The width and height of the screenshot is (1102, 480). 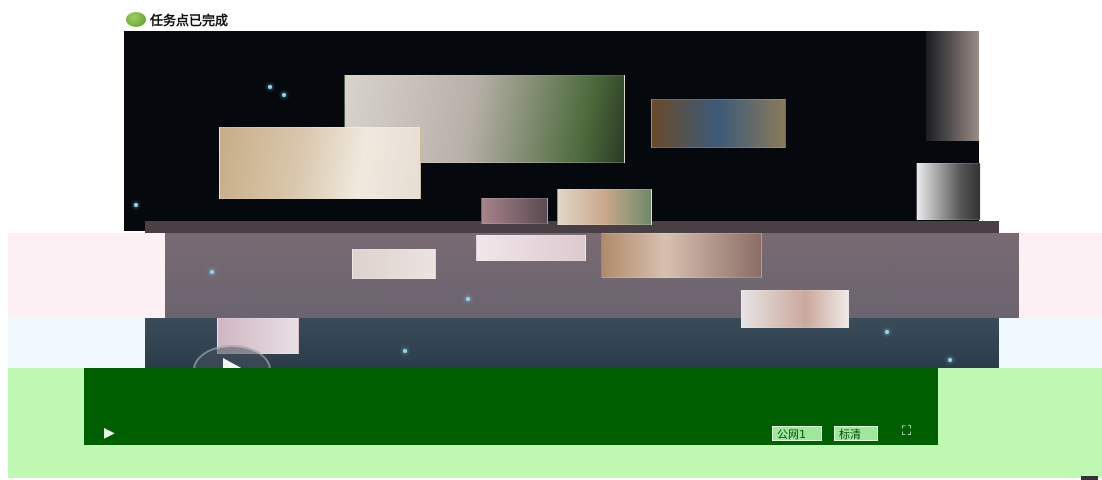 I want to click on line-select-button: 公网1, so click(x=797, y=433).